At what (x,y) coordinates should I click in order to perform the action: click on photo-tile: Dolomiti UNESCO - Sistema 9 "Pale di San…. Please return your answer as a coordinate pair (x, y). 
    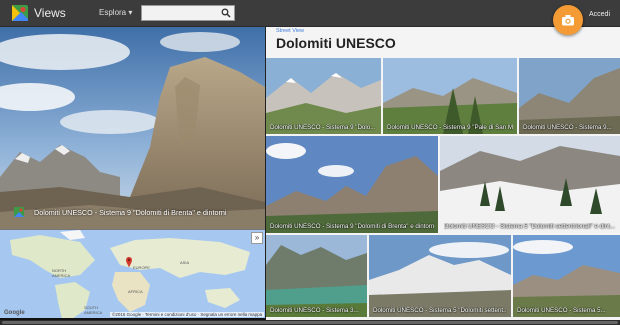
    Looking at the image, I should click on (450, 96).